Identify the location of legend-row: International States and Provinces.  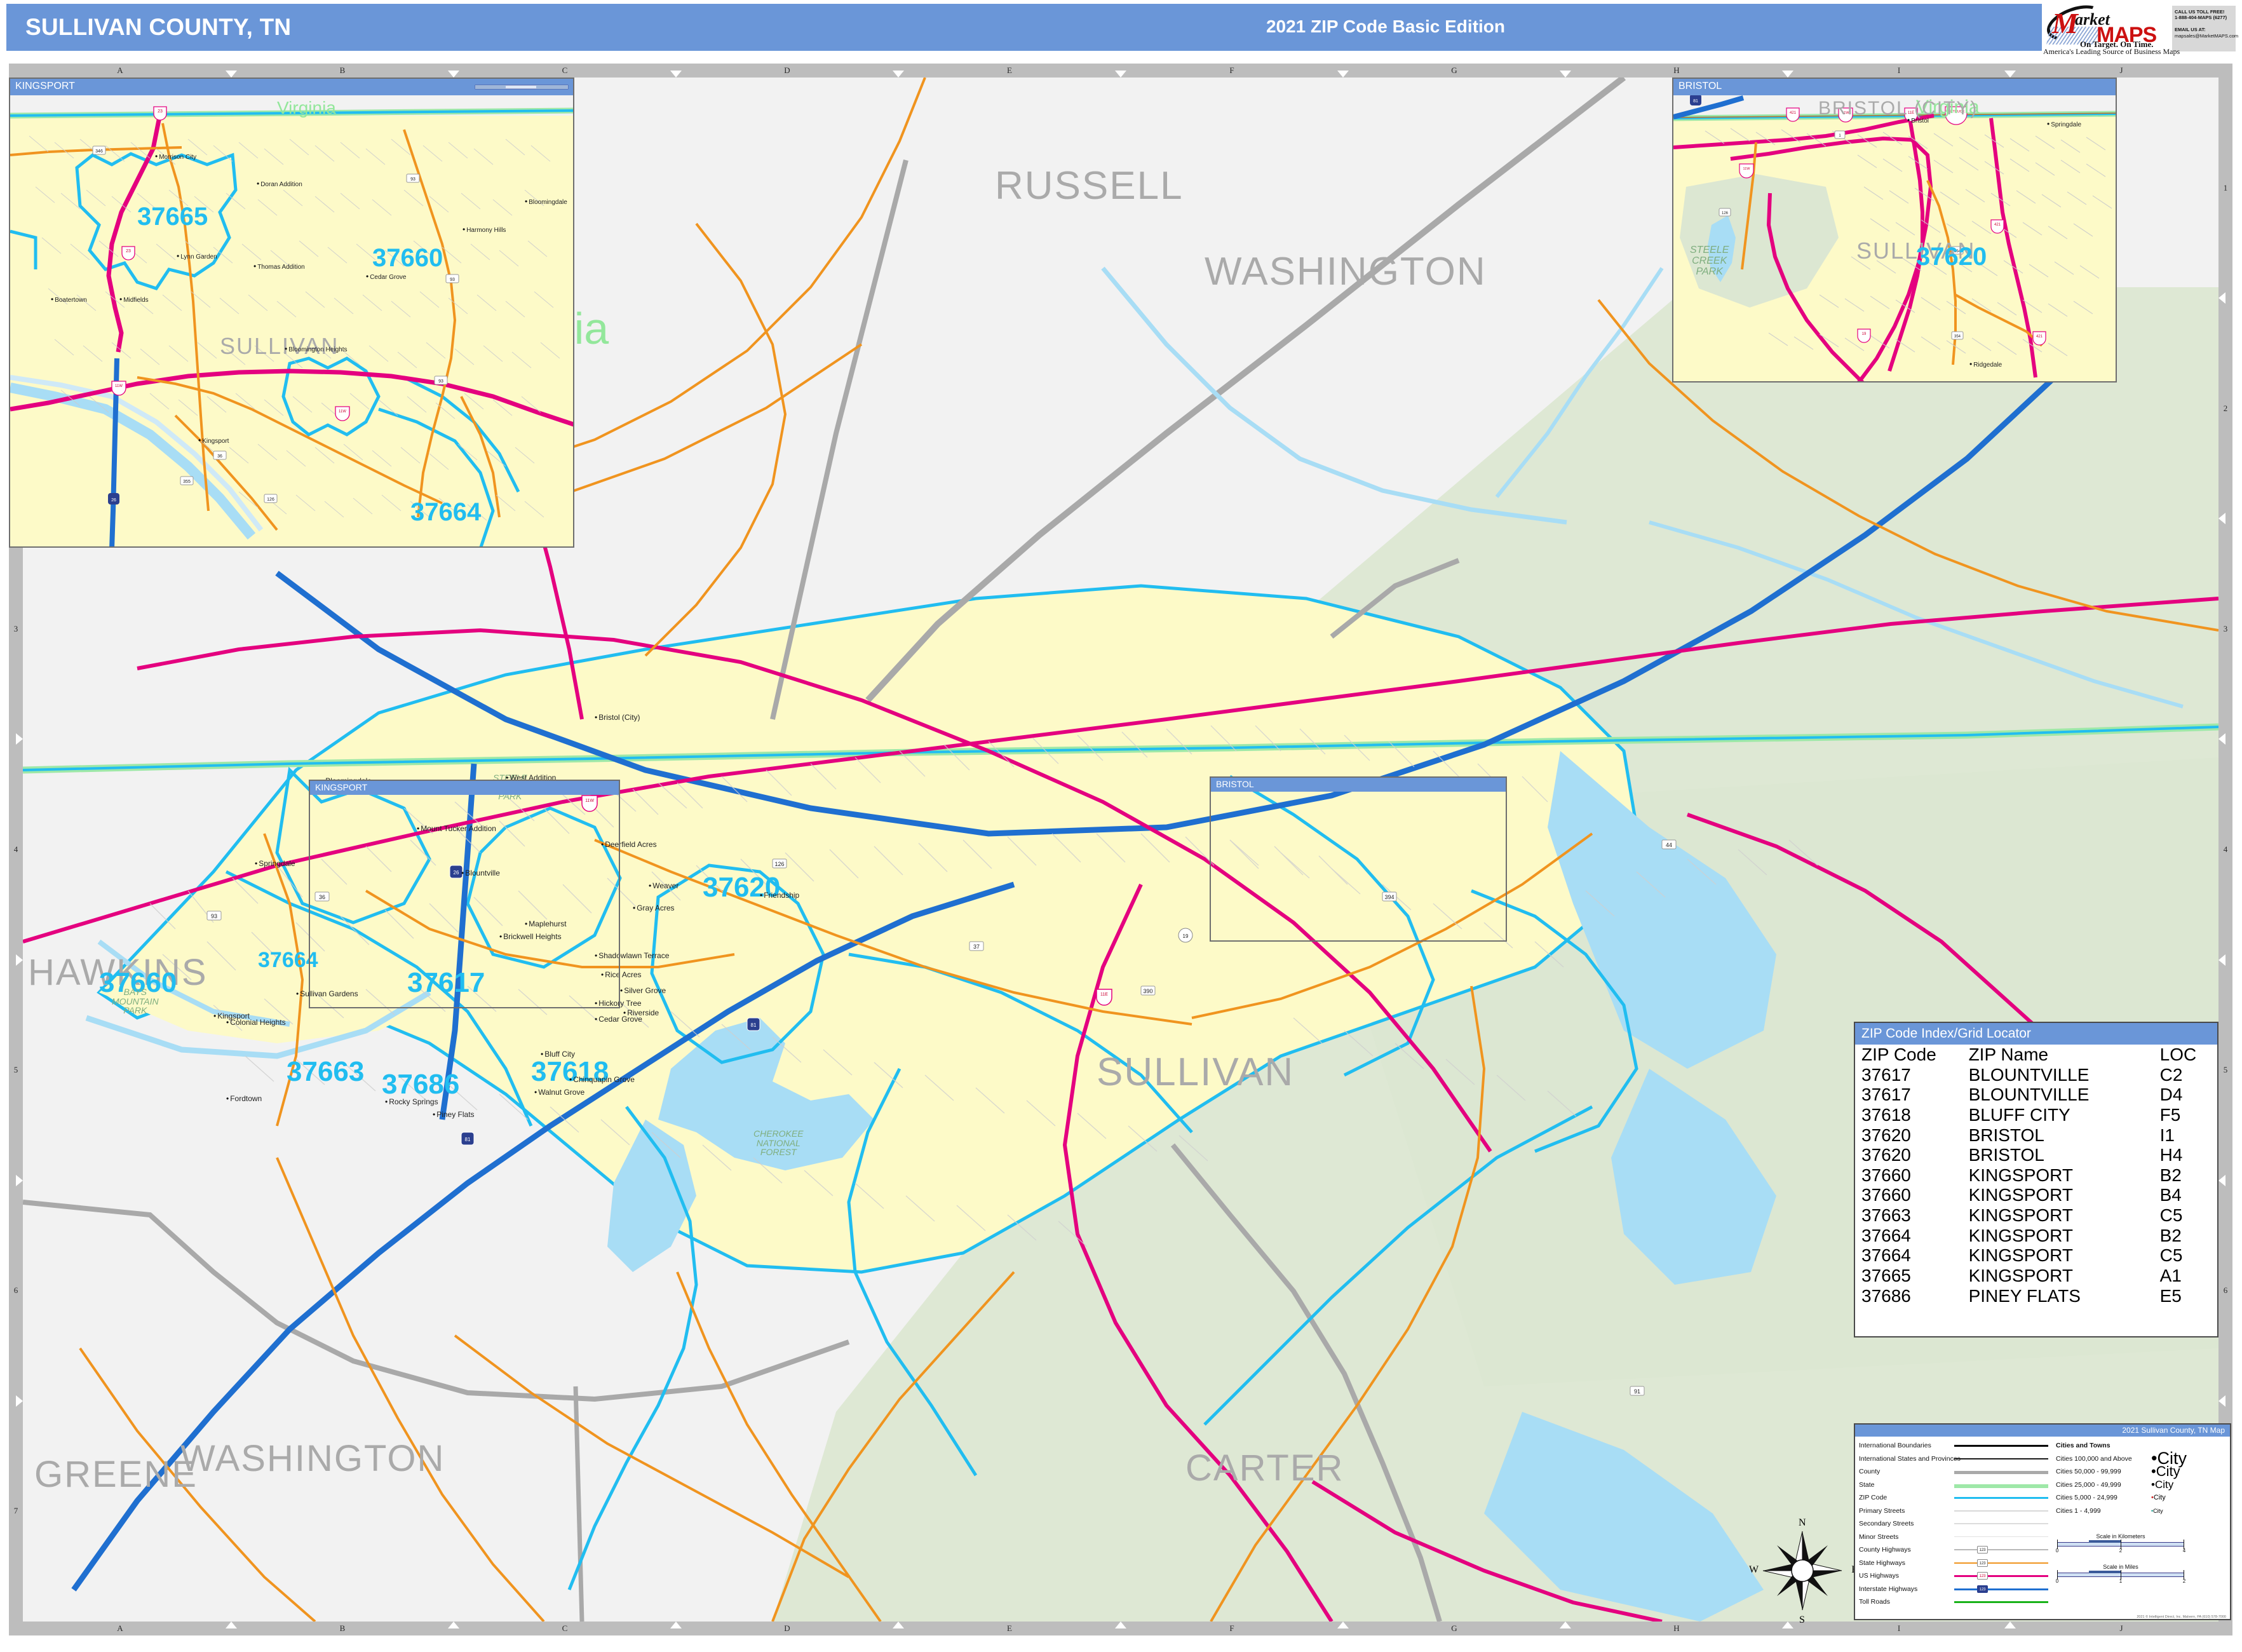
(1954, 1459).